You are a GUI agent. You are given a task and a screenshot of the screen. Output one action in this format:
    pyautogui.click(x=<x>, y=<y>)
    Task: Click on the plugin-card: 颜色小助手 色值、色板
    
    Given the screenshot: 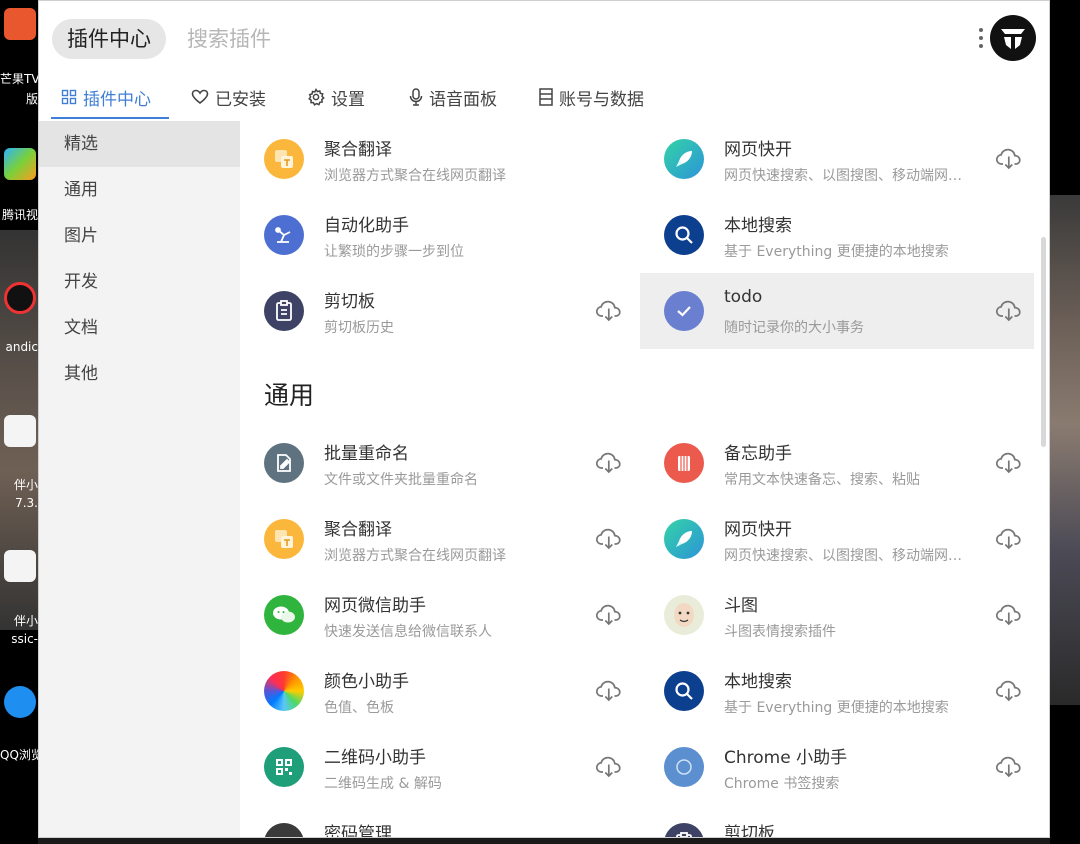 What is the action you would take?
    pyautogui.click(x=437, y=691)
    